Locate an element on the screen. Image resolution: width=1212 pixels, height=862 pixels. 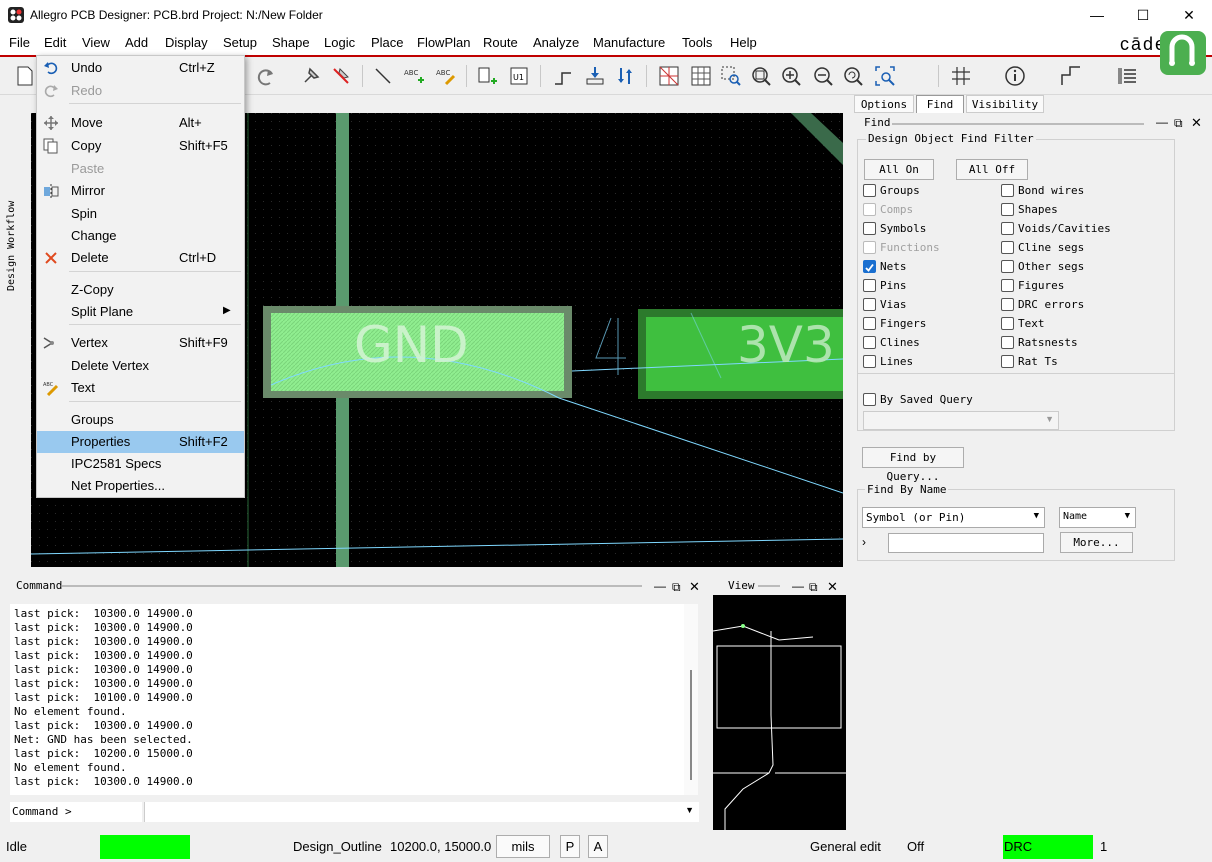
edit-menu-item-groups: Groups is located at coordinates (140, 420).